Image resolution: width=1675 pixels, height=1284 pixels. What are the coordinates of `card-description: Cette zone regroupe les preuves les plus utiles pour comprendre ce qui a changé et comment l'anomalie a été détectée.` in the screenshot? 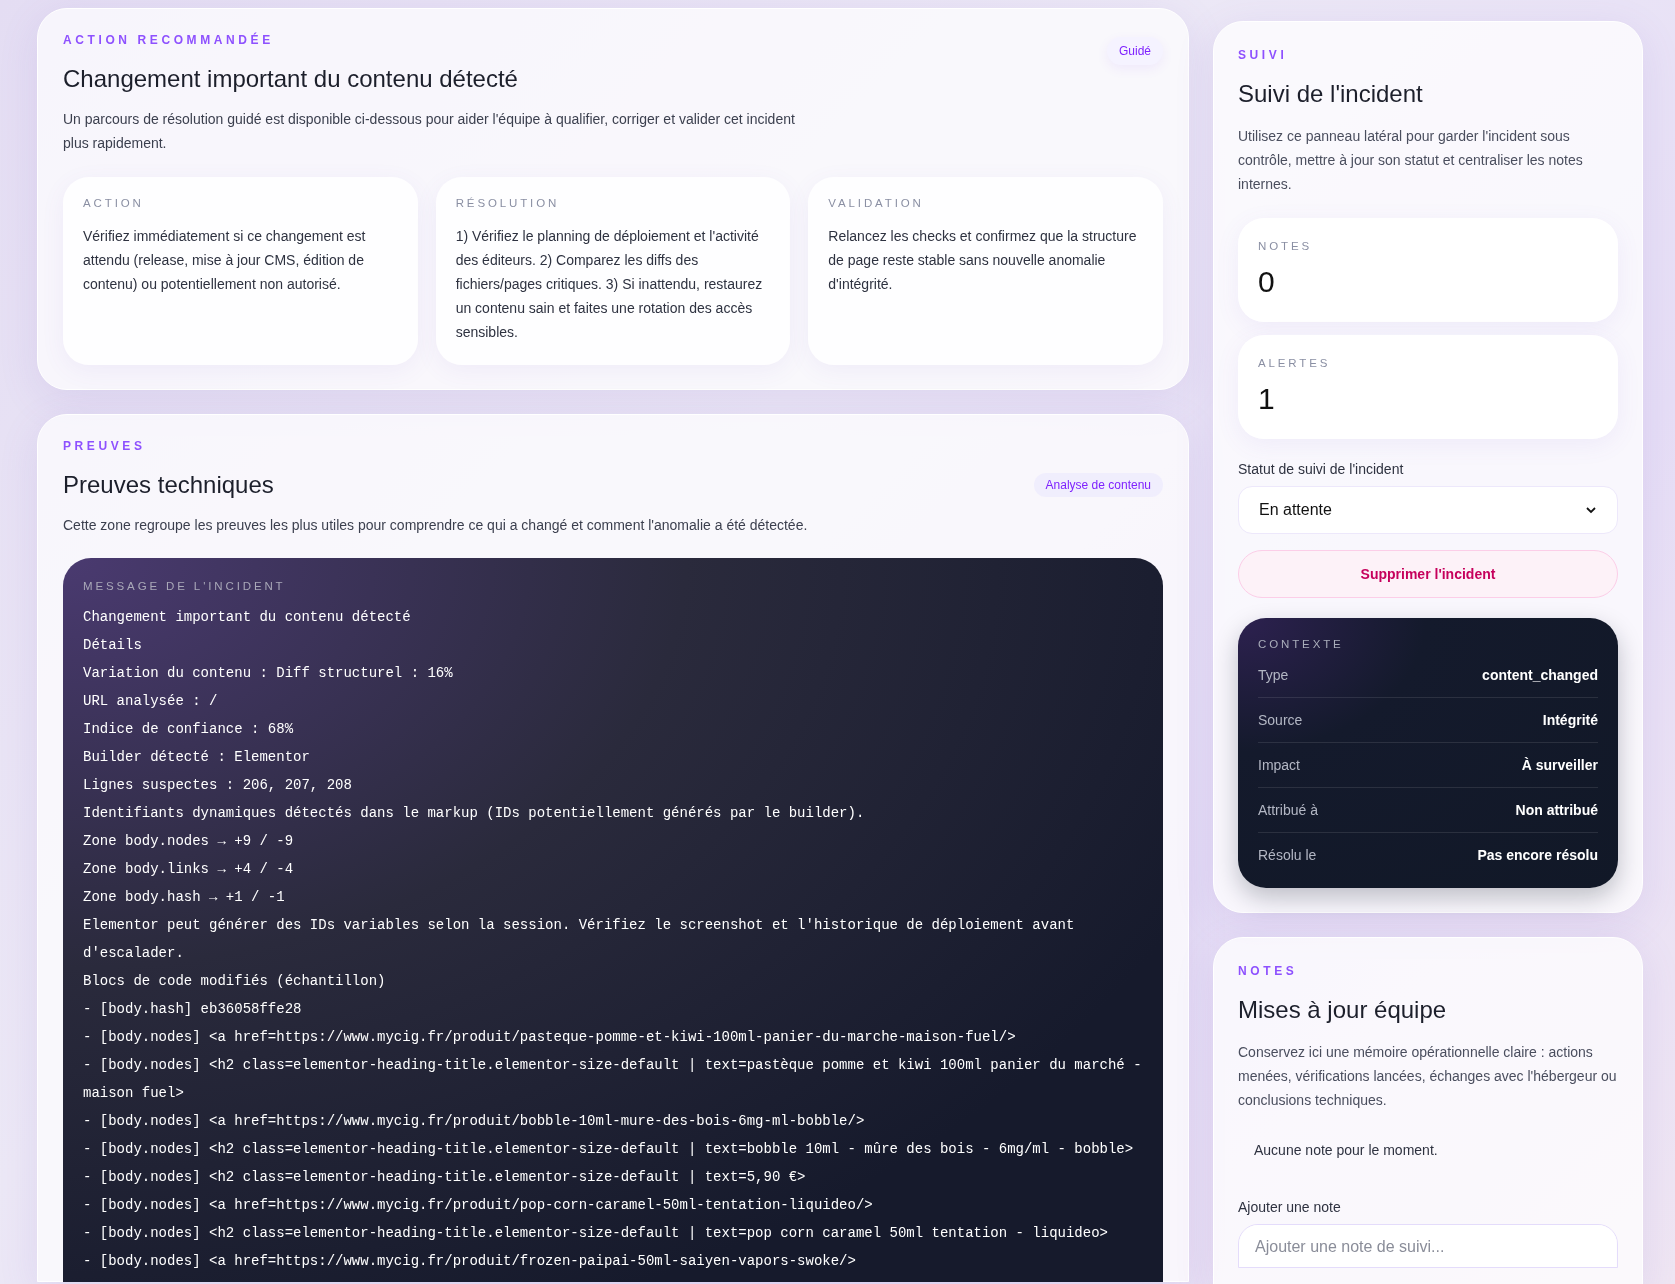 It's located at (436, 525).